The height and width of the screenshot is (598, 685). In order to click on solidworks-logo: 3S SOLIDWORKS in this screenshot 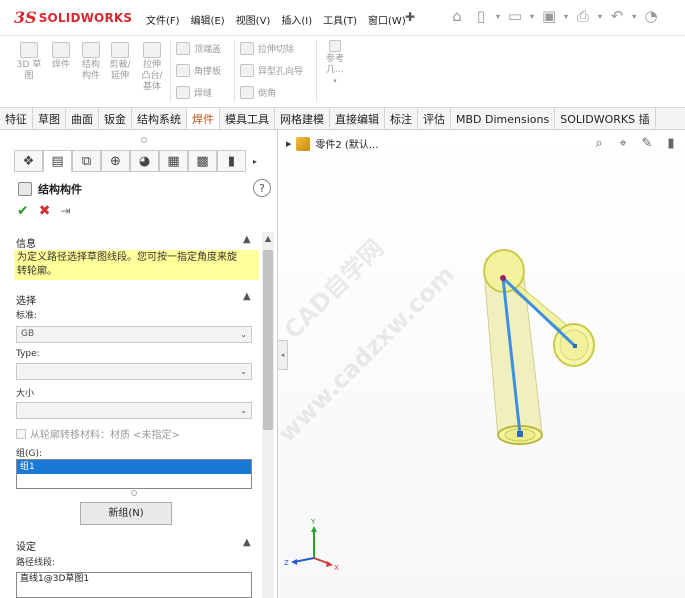, I will do `click(73, 17)`.